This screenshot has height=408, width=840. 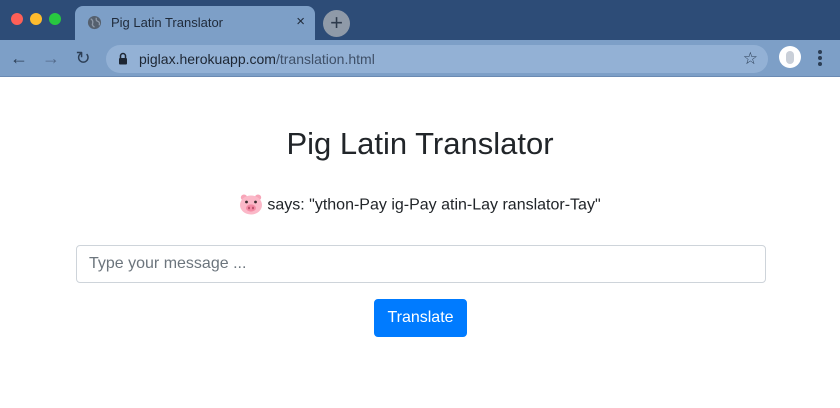 I want to click on minimize-window-button, so click(x=36, y=19).